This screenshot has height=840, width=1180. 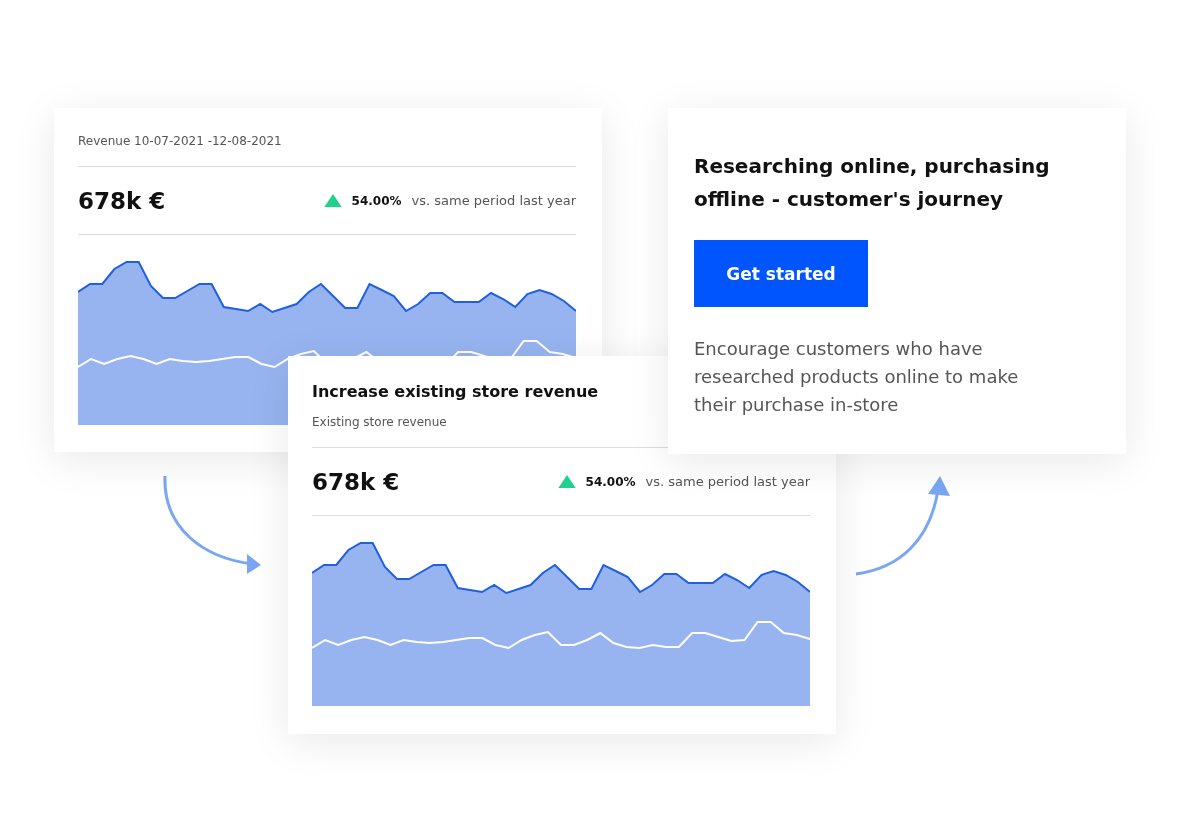 I want to click on card-subtitle: Existing store revenue, so click(x=379, y=422).